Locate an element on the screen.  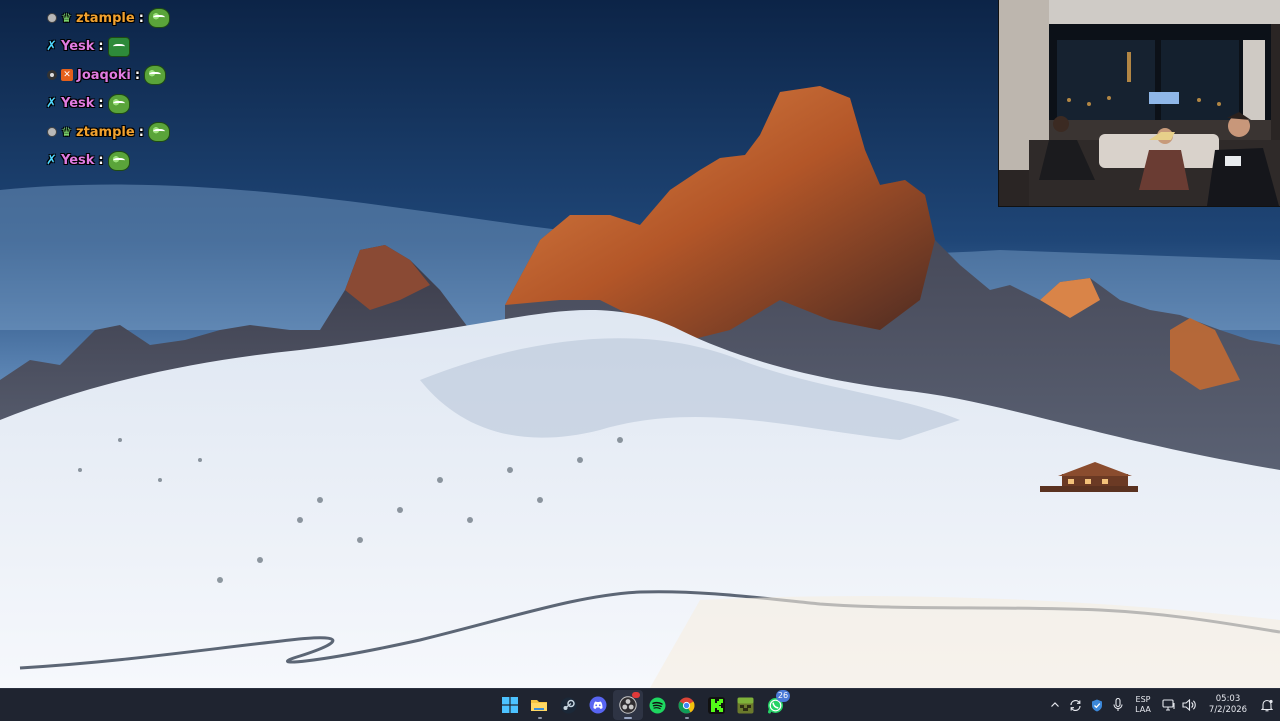
language-code: ESP is located at coordinates (1143, 699).